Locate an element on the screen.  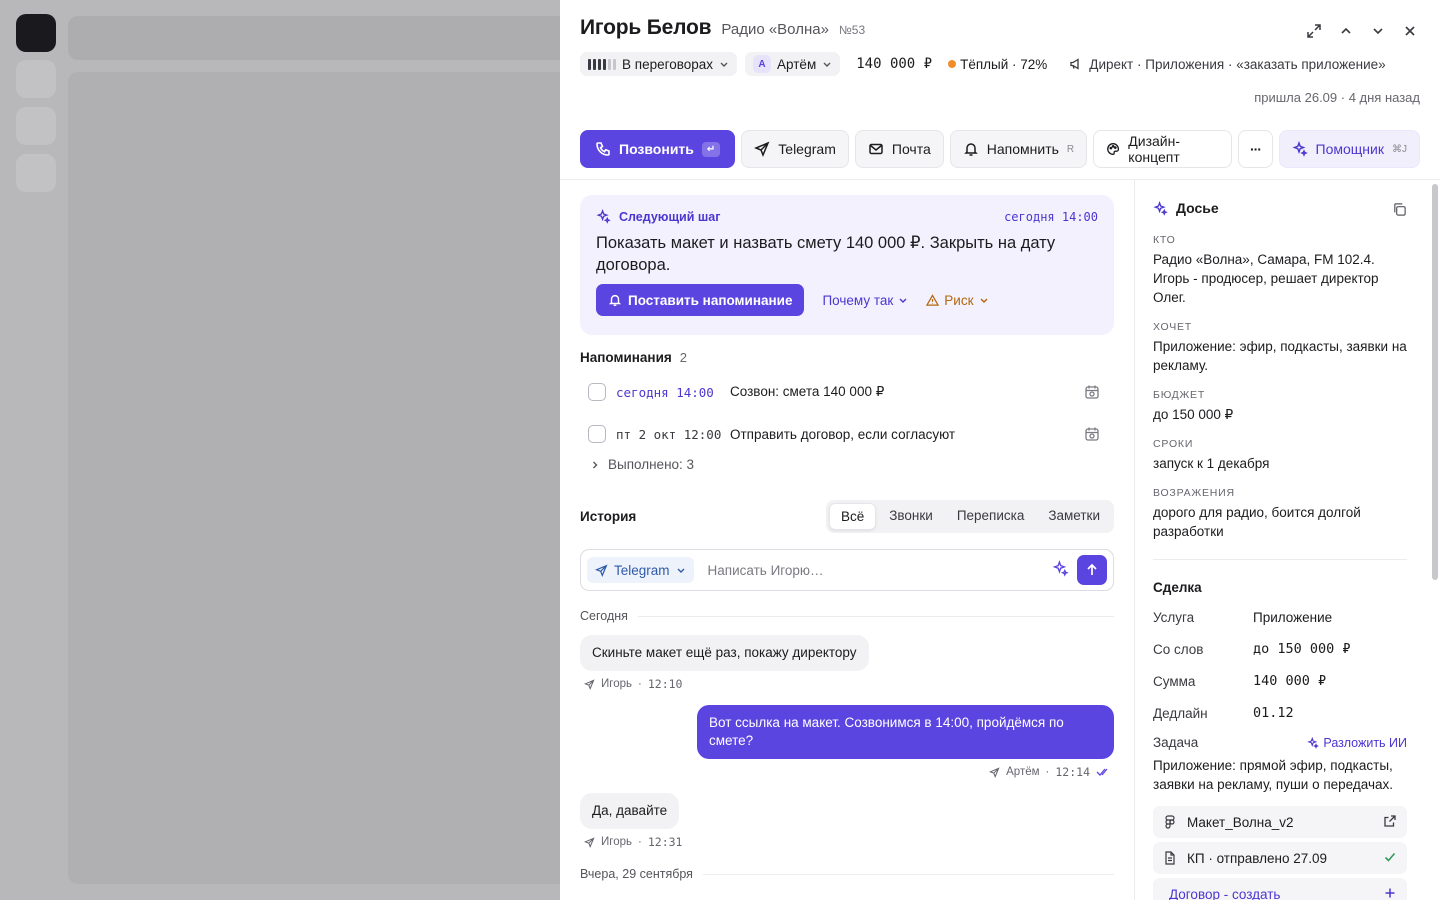
why-dropdown: Почему так is located at coordinates (865, 300).